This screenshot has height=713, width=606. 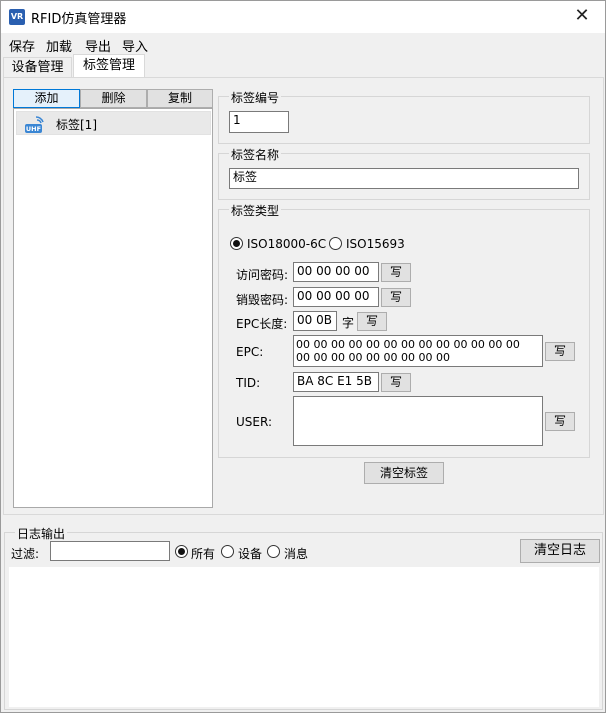 What do you see at coordinates (76, 125) in the screenshot?
I see `list-item-label: 标签[1]` at bounding box center [76, 125].